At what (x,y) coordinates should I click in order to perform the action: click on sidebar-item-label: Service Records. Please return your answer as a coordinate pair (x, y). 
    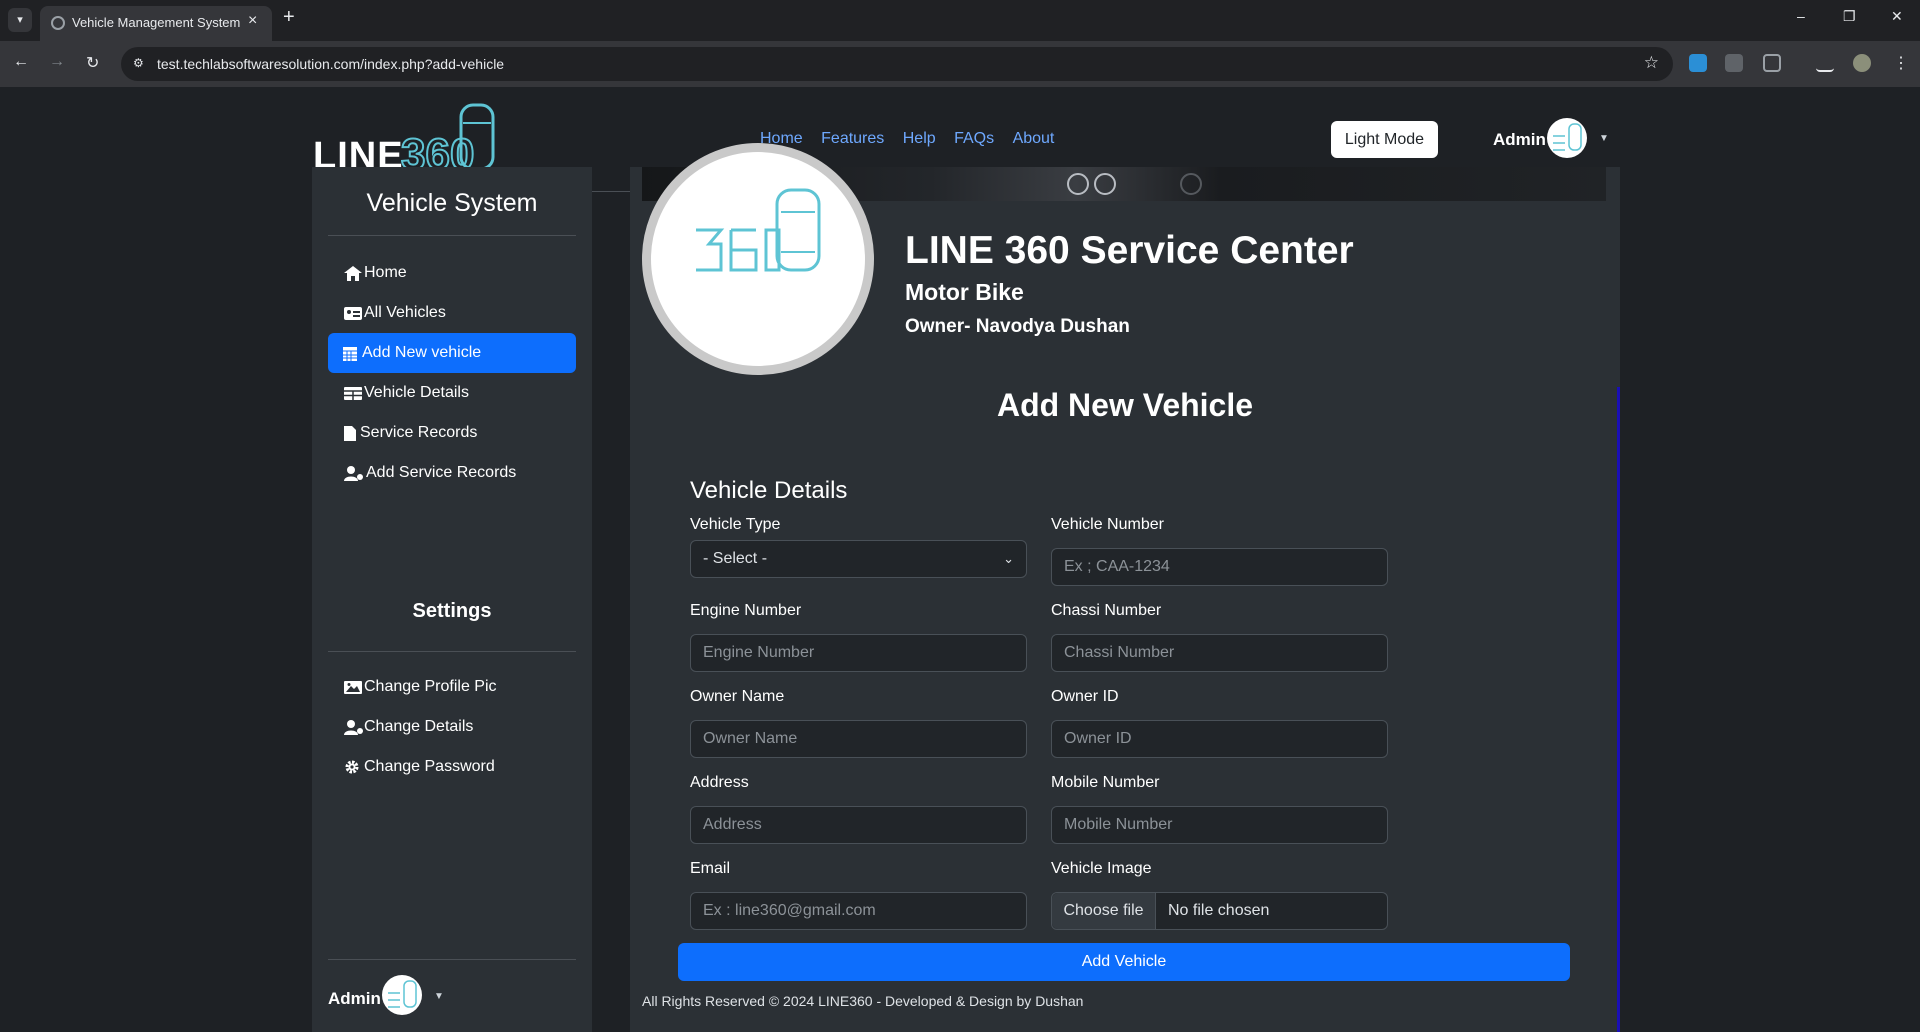
    Looking at the image, I should click on (419, 432).